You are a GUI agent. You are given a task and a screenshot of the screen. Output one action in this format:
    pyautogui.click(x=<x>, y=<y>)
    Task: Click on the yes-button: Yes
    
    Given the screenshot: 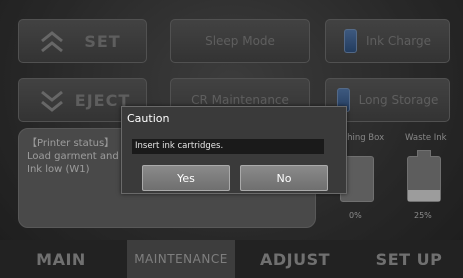 What is the action you would take?
    pyautogui.click(x=186, y=178)
    